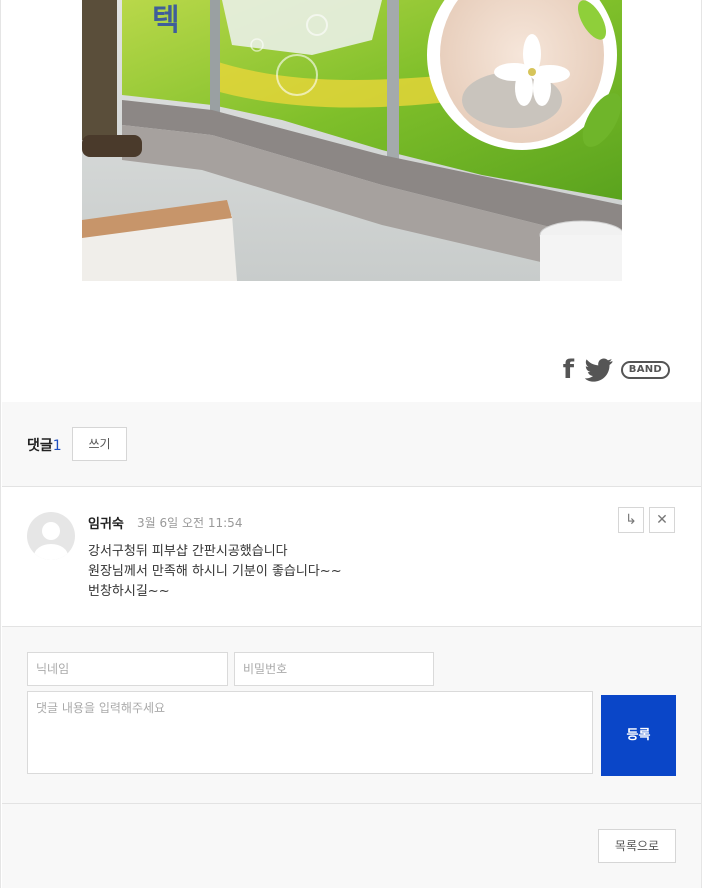 This screenshot has height=888, width=706. Describe the element at coordinates (310, 732) in the screenshot. I see `comment-textarea: 댓글 내용을 입력해주세요` at that location.